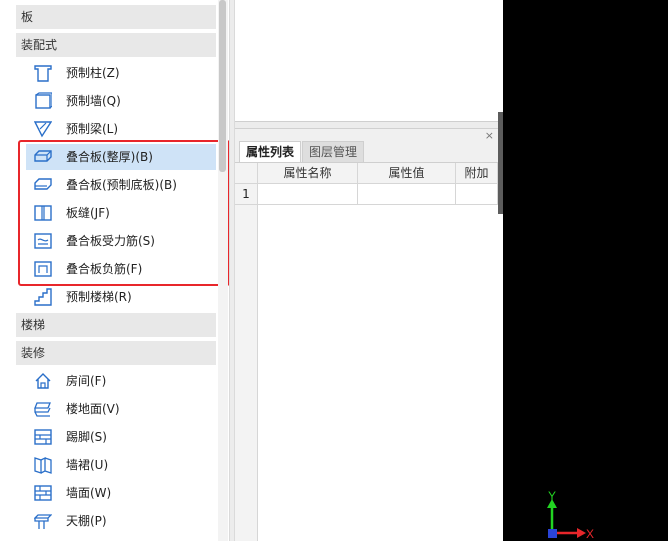 This screenshot has width=668, height=541. What do you see at coordinates (308, 173) in the screenshot?
I see `column-header-name: 属性名称` at bounding box center [308, 173].